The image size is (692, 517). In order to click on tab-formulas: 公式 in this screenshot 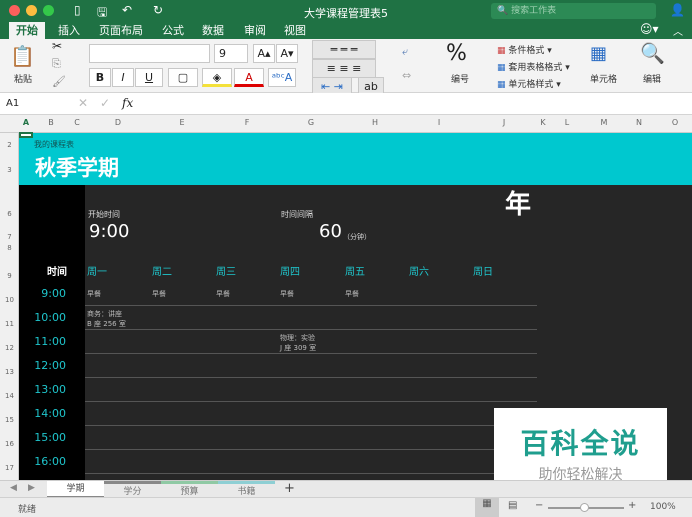, I will do `click(173, 30)`.